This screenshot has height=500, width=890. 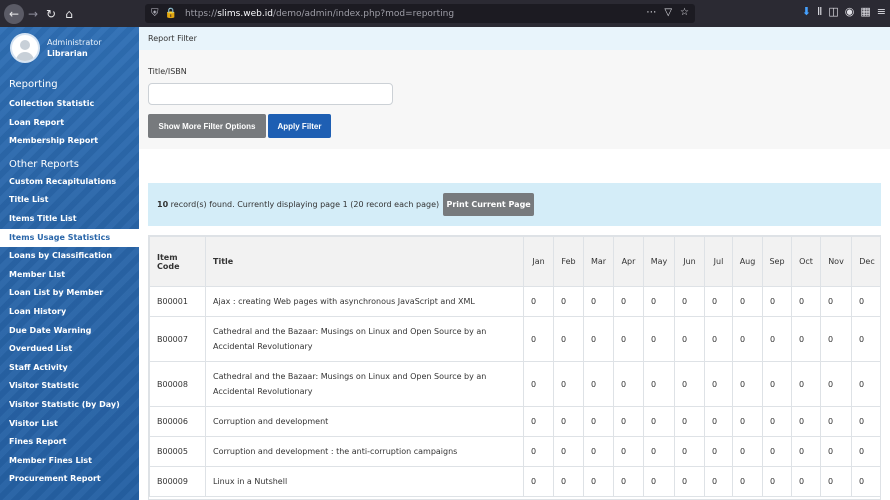 What do you see at coordinates (777, 261) in the screenshot?
I see `col-header: Sep` at bounding box center [777, 261].